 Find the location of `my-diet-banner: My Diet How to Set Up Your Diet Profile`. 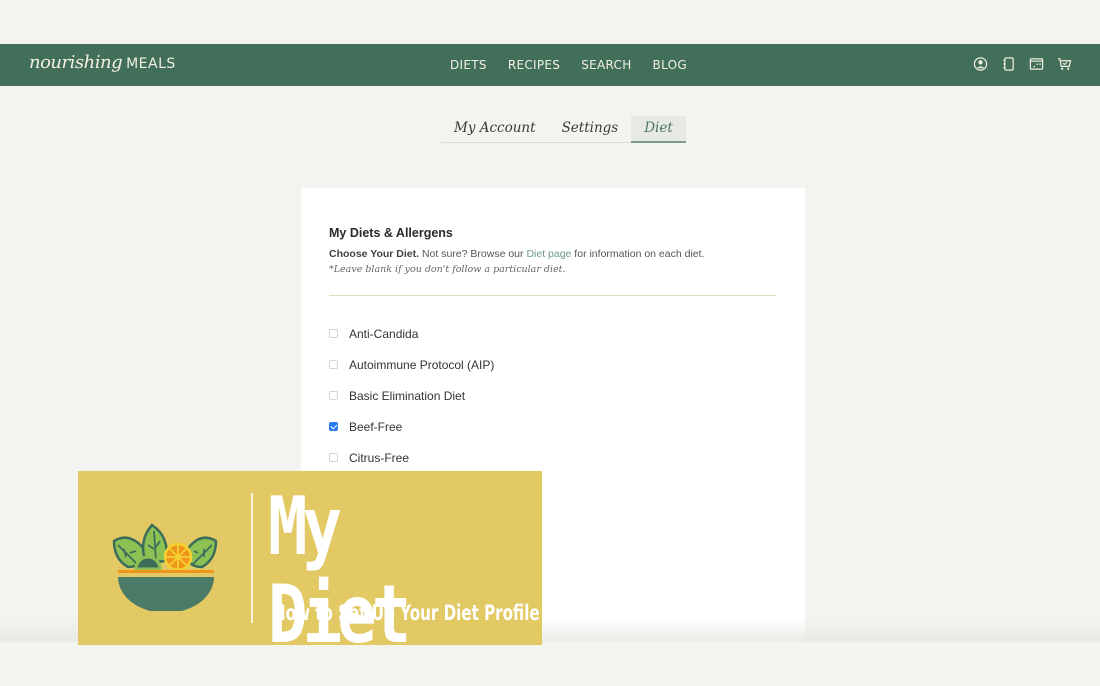

my-diet-banner: My Diet How to Set Up Your Diet Profile is located at coordinates (310, 565).